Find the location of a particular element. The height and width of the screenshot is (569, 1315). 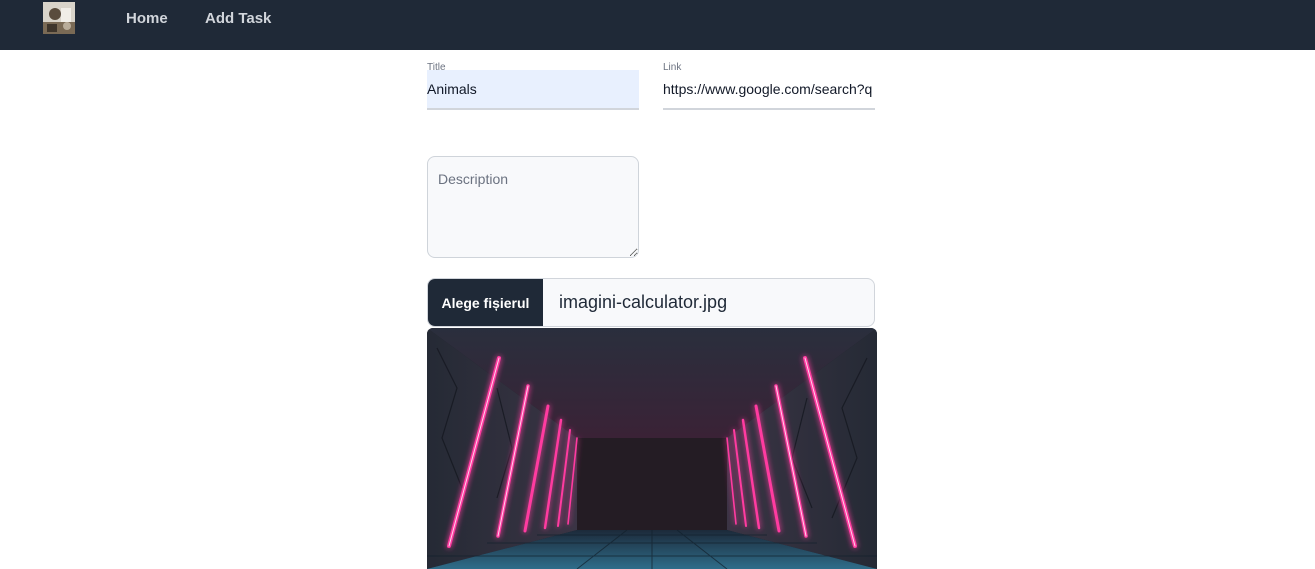

logo-avatar is located at coordinates (59, 18).